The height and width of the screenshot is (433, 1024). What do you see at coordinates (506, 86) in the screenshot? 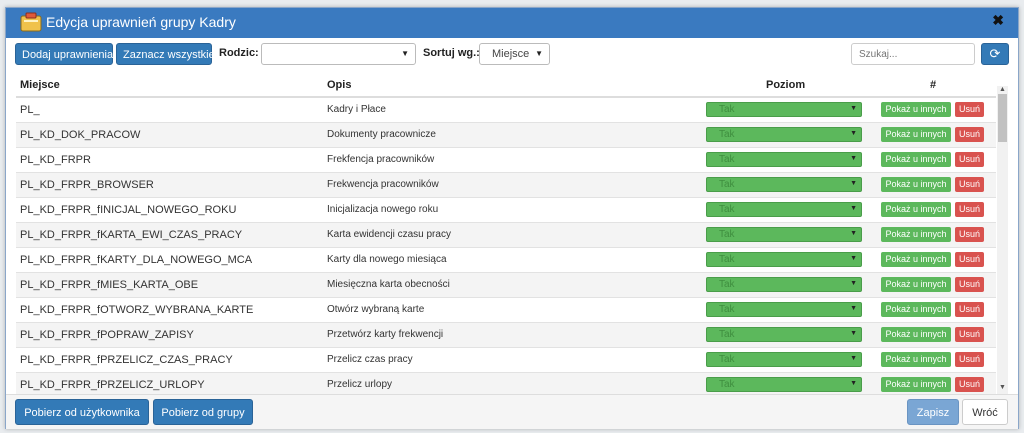
I see `table-header: Miejsce Opis Poziom #` at bounding box center [506, 86].